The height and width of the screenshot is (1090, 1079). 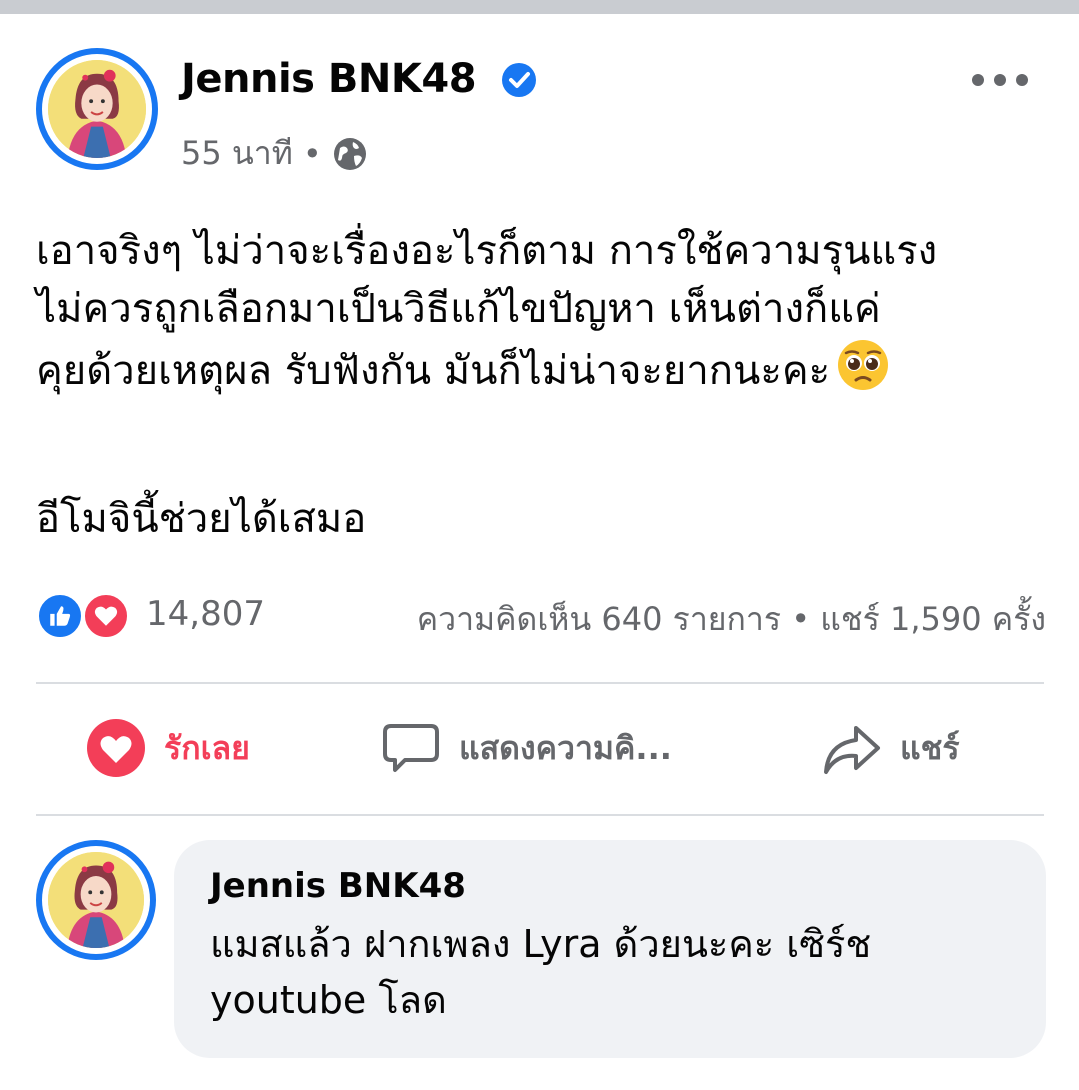 I want to click on top-strip, so click(x=539, y=7).